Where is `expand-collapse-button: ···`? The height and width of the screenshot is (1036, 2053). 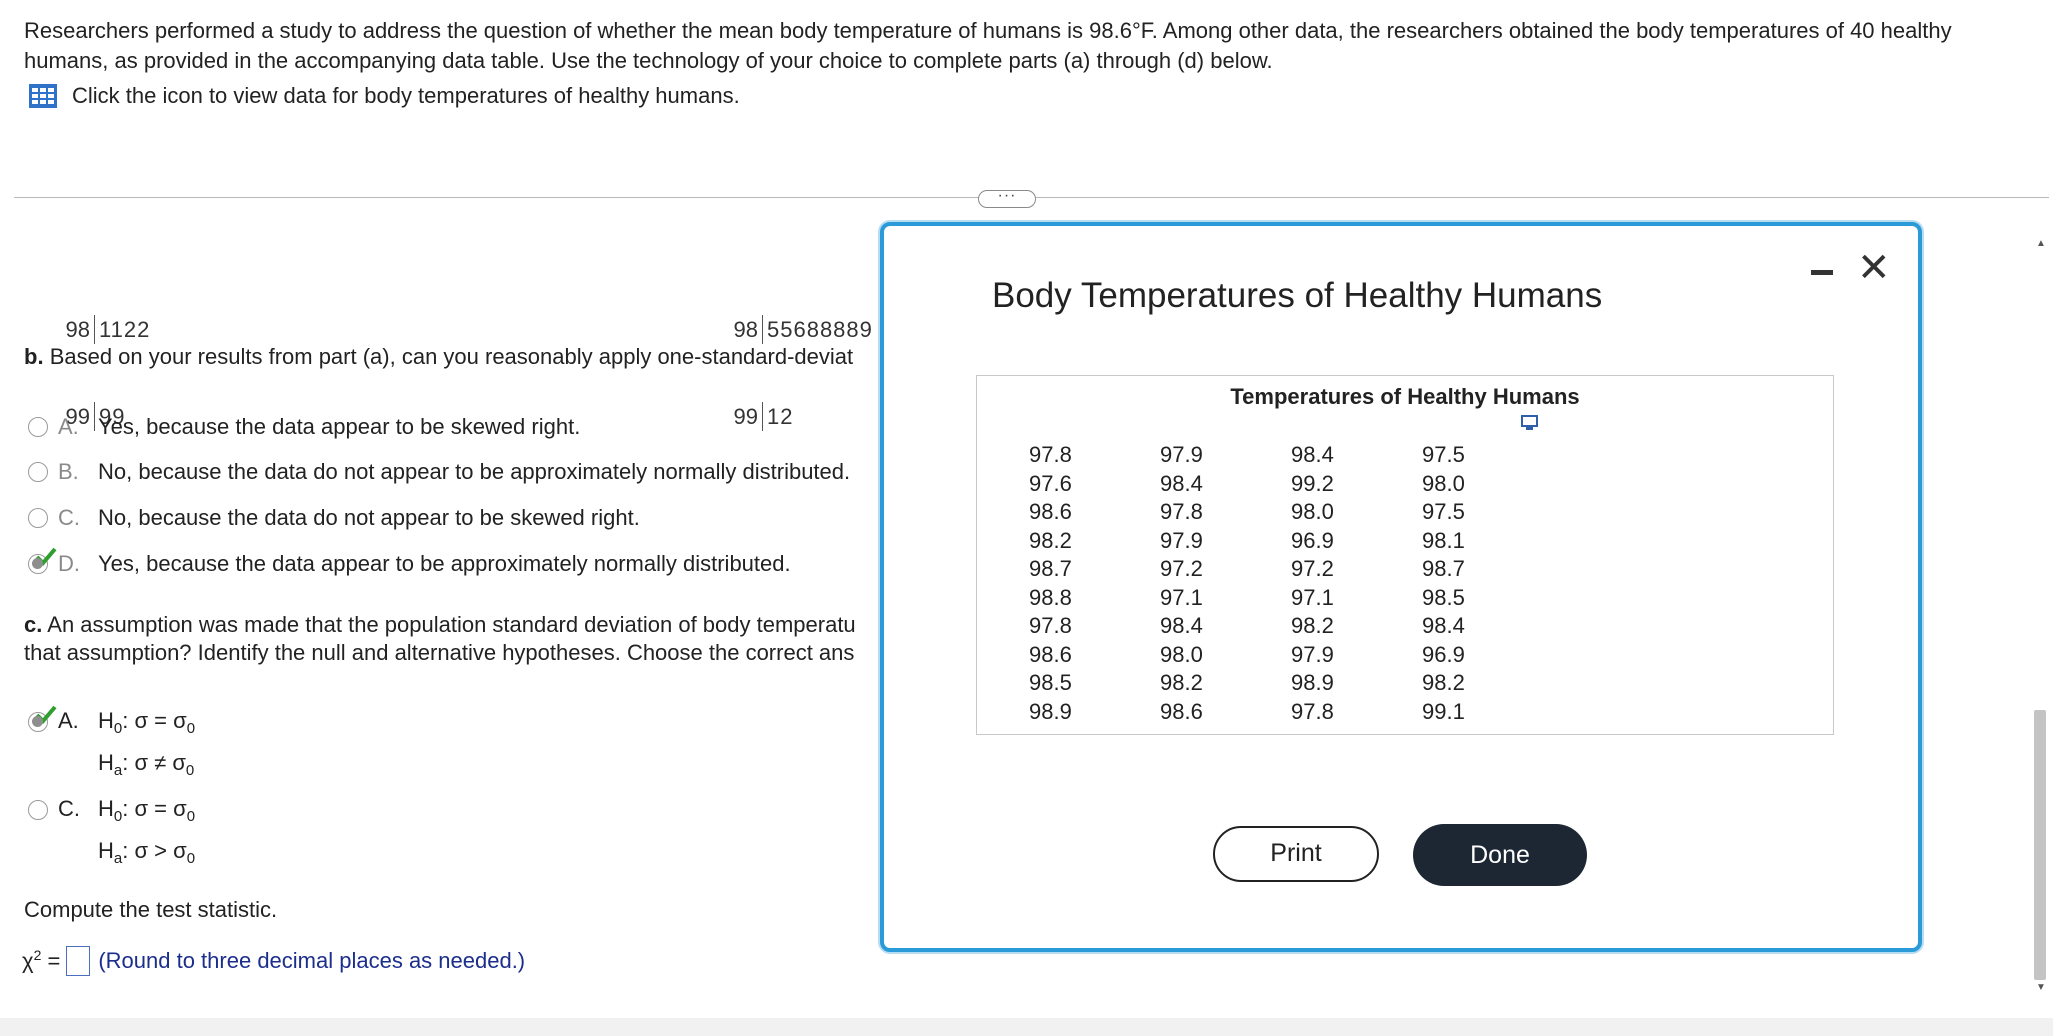
expand-collapse-button: ··· is located at coordinates (1007, 198).